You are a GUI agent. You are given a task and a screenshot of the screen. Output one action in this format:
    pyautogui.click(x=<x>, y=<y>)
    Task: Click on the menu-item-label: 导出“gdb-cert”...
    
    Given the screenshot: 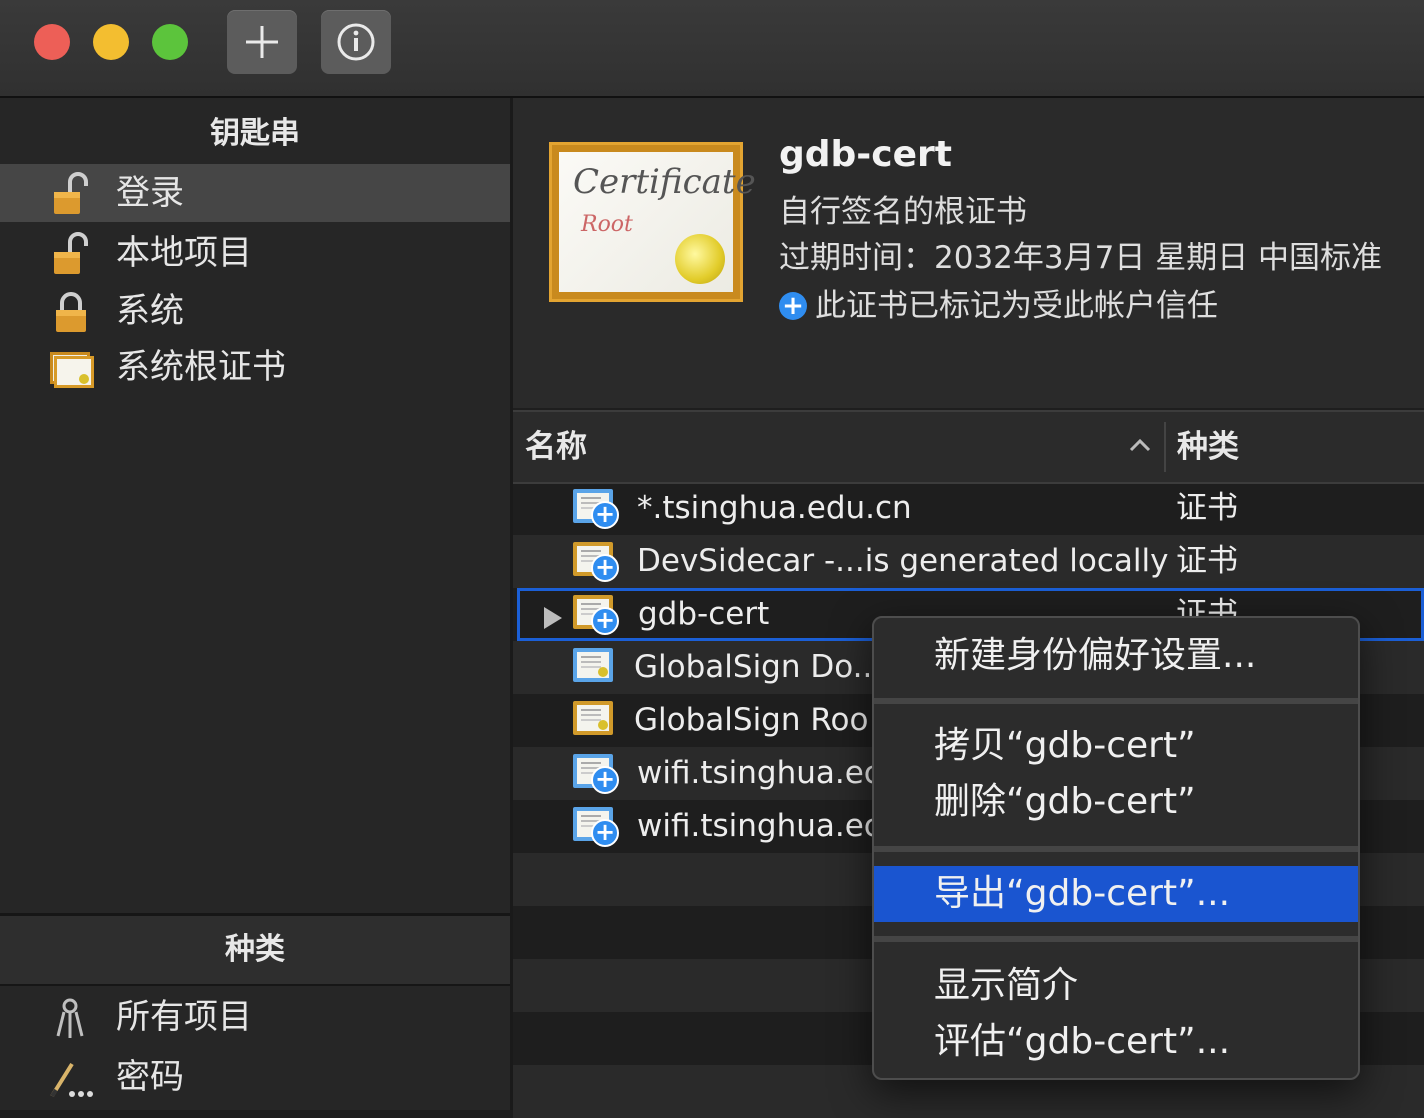 What is the action you would take?
    pyautogui.click(x=1082, y=893)
    